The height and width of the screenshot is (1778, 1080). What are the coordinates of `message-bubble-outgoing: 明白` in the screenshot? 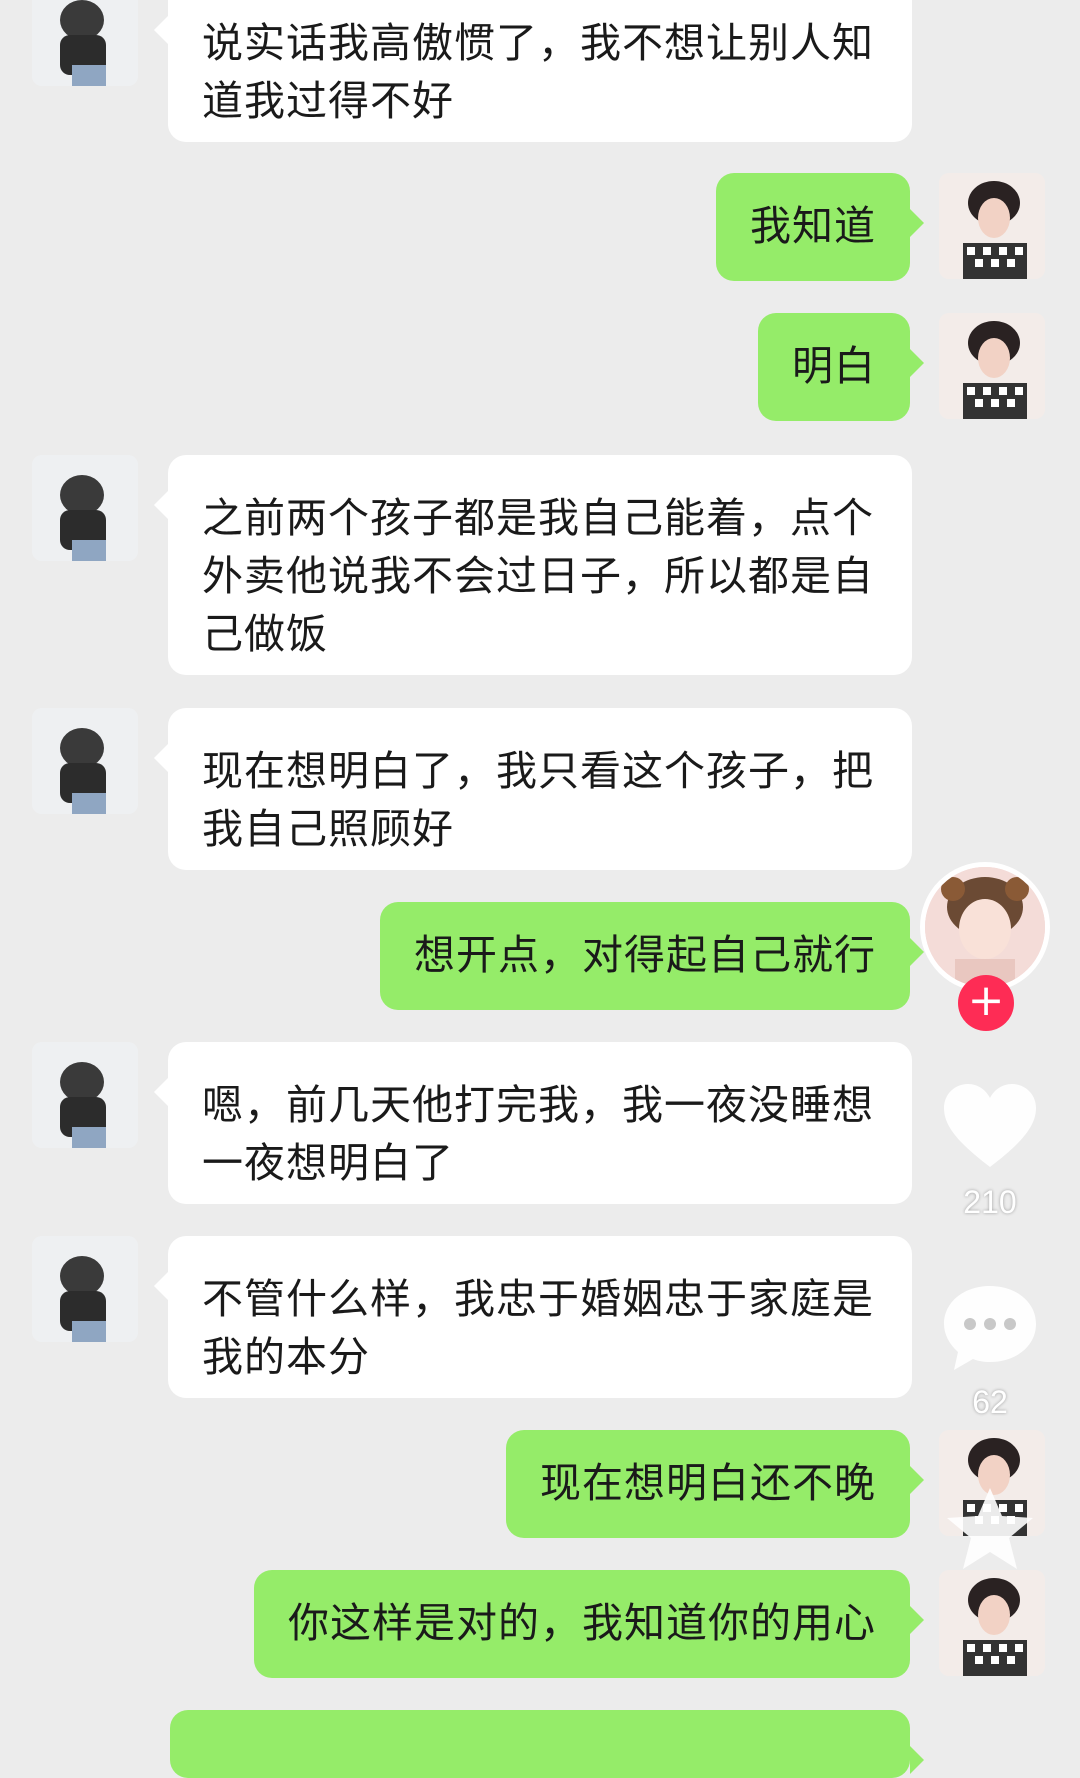 It's located at (841, 367).